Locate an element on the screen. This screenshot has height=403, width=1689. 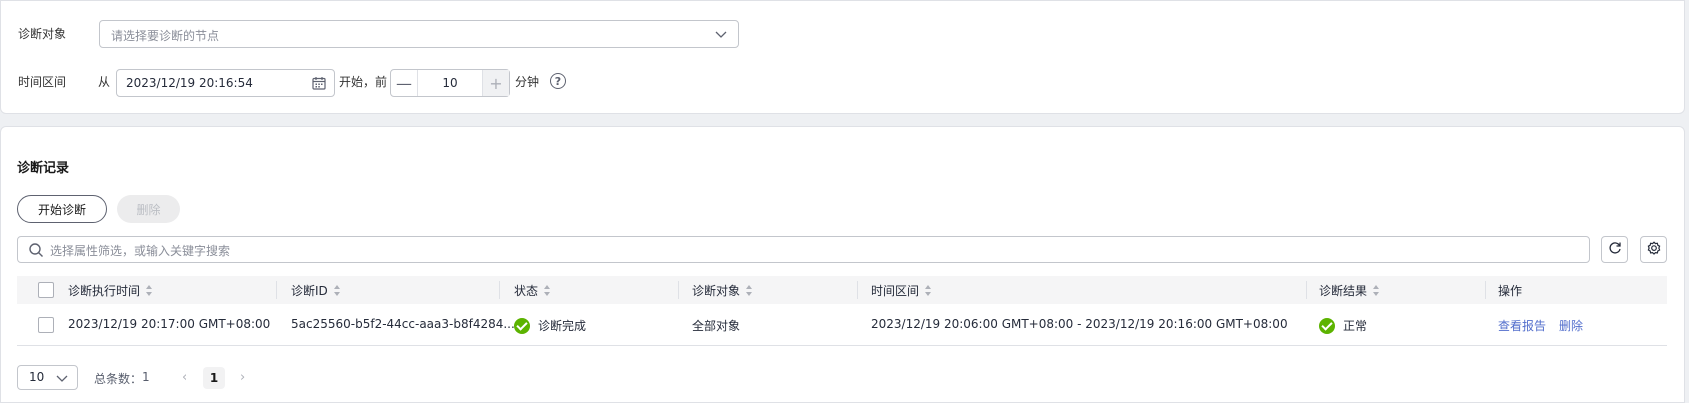
minutes-unit-label: 分钟 is located at coordinates (527, 82).